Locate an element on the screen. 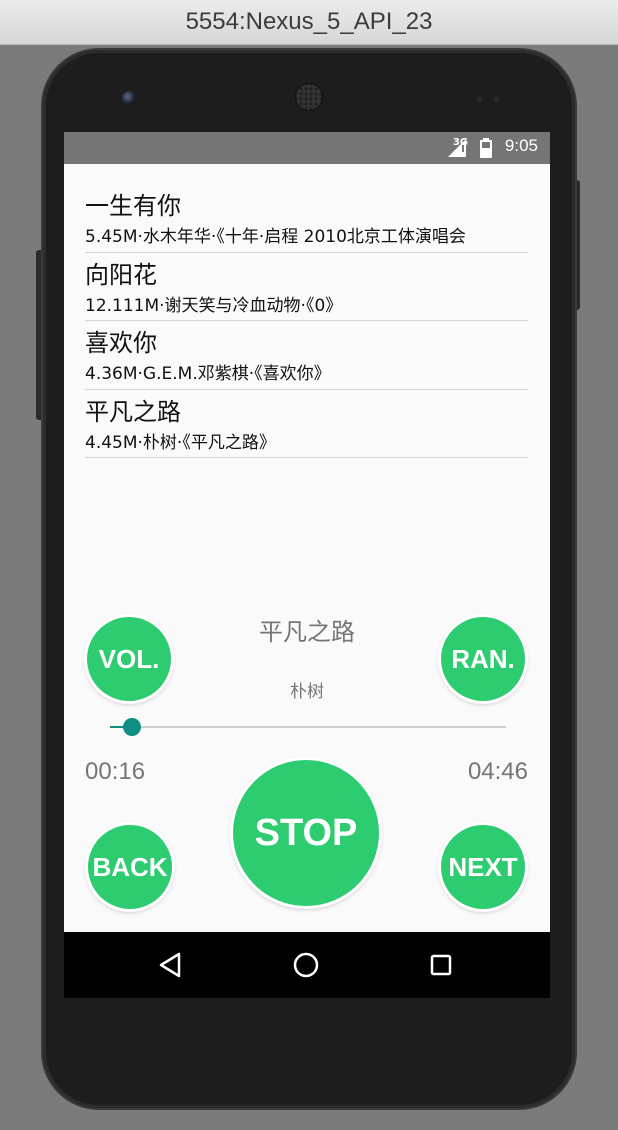 This screenshot has width=618, height=1130. list-item: 向阳花 12.111M·谢天笑与冷血动物·《0》 is located at coordinates (306, 287).